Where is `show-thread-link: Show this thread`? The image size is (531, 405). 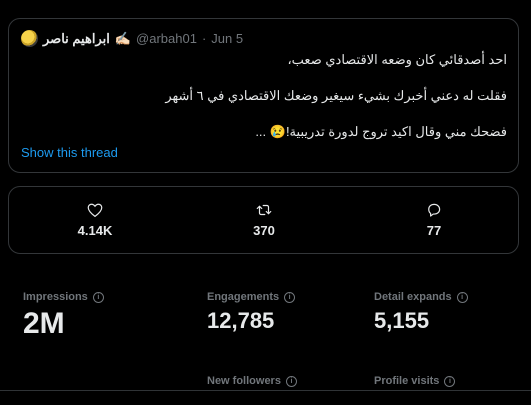
show-thread-link: Show this thread is located at coordinates (69, 152).